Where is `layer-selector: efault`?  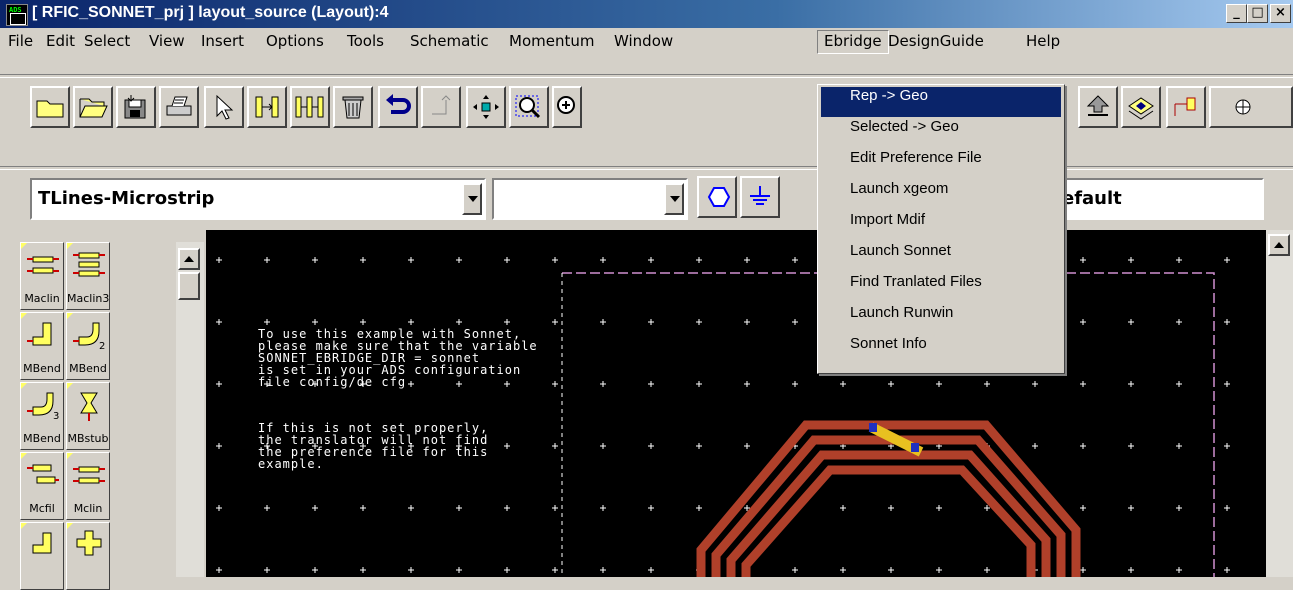 layer-selector: efault is located at coordinates (1162, 199).